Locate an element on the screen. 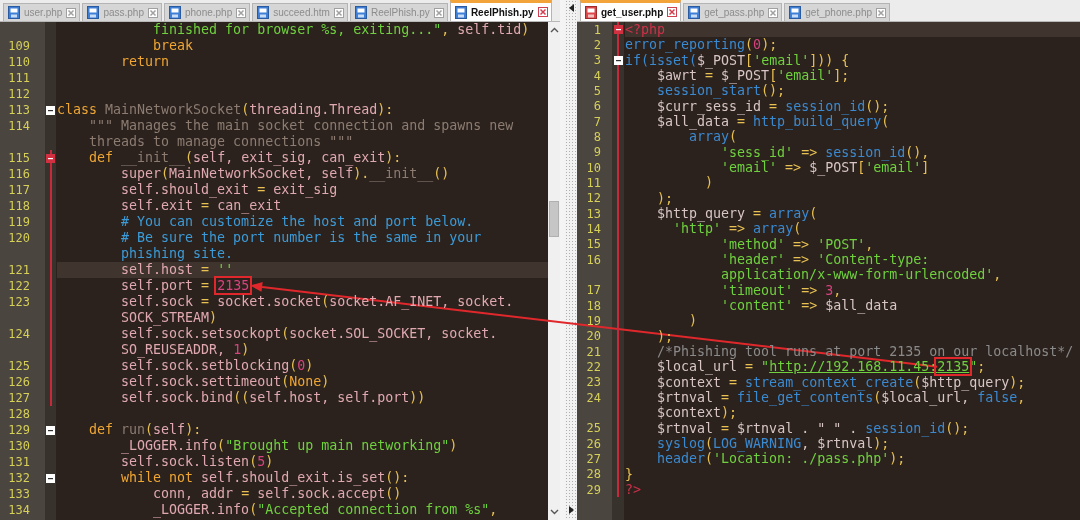  tab: get_pass.php is located at coordinates (733, 12).